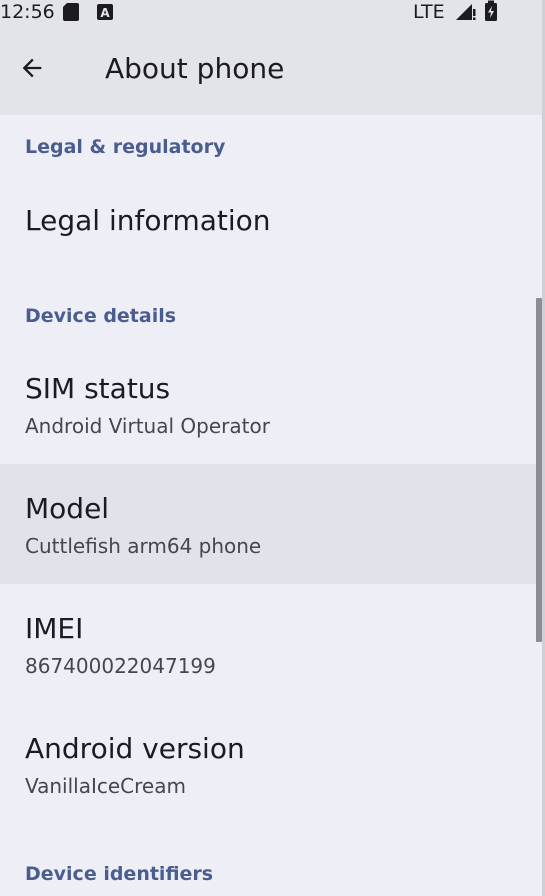 The width and height of the screenshot is (545, 896). I want to click on back-button, so click(32, 68).